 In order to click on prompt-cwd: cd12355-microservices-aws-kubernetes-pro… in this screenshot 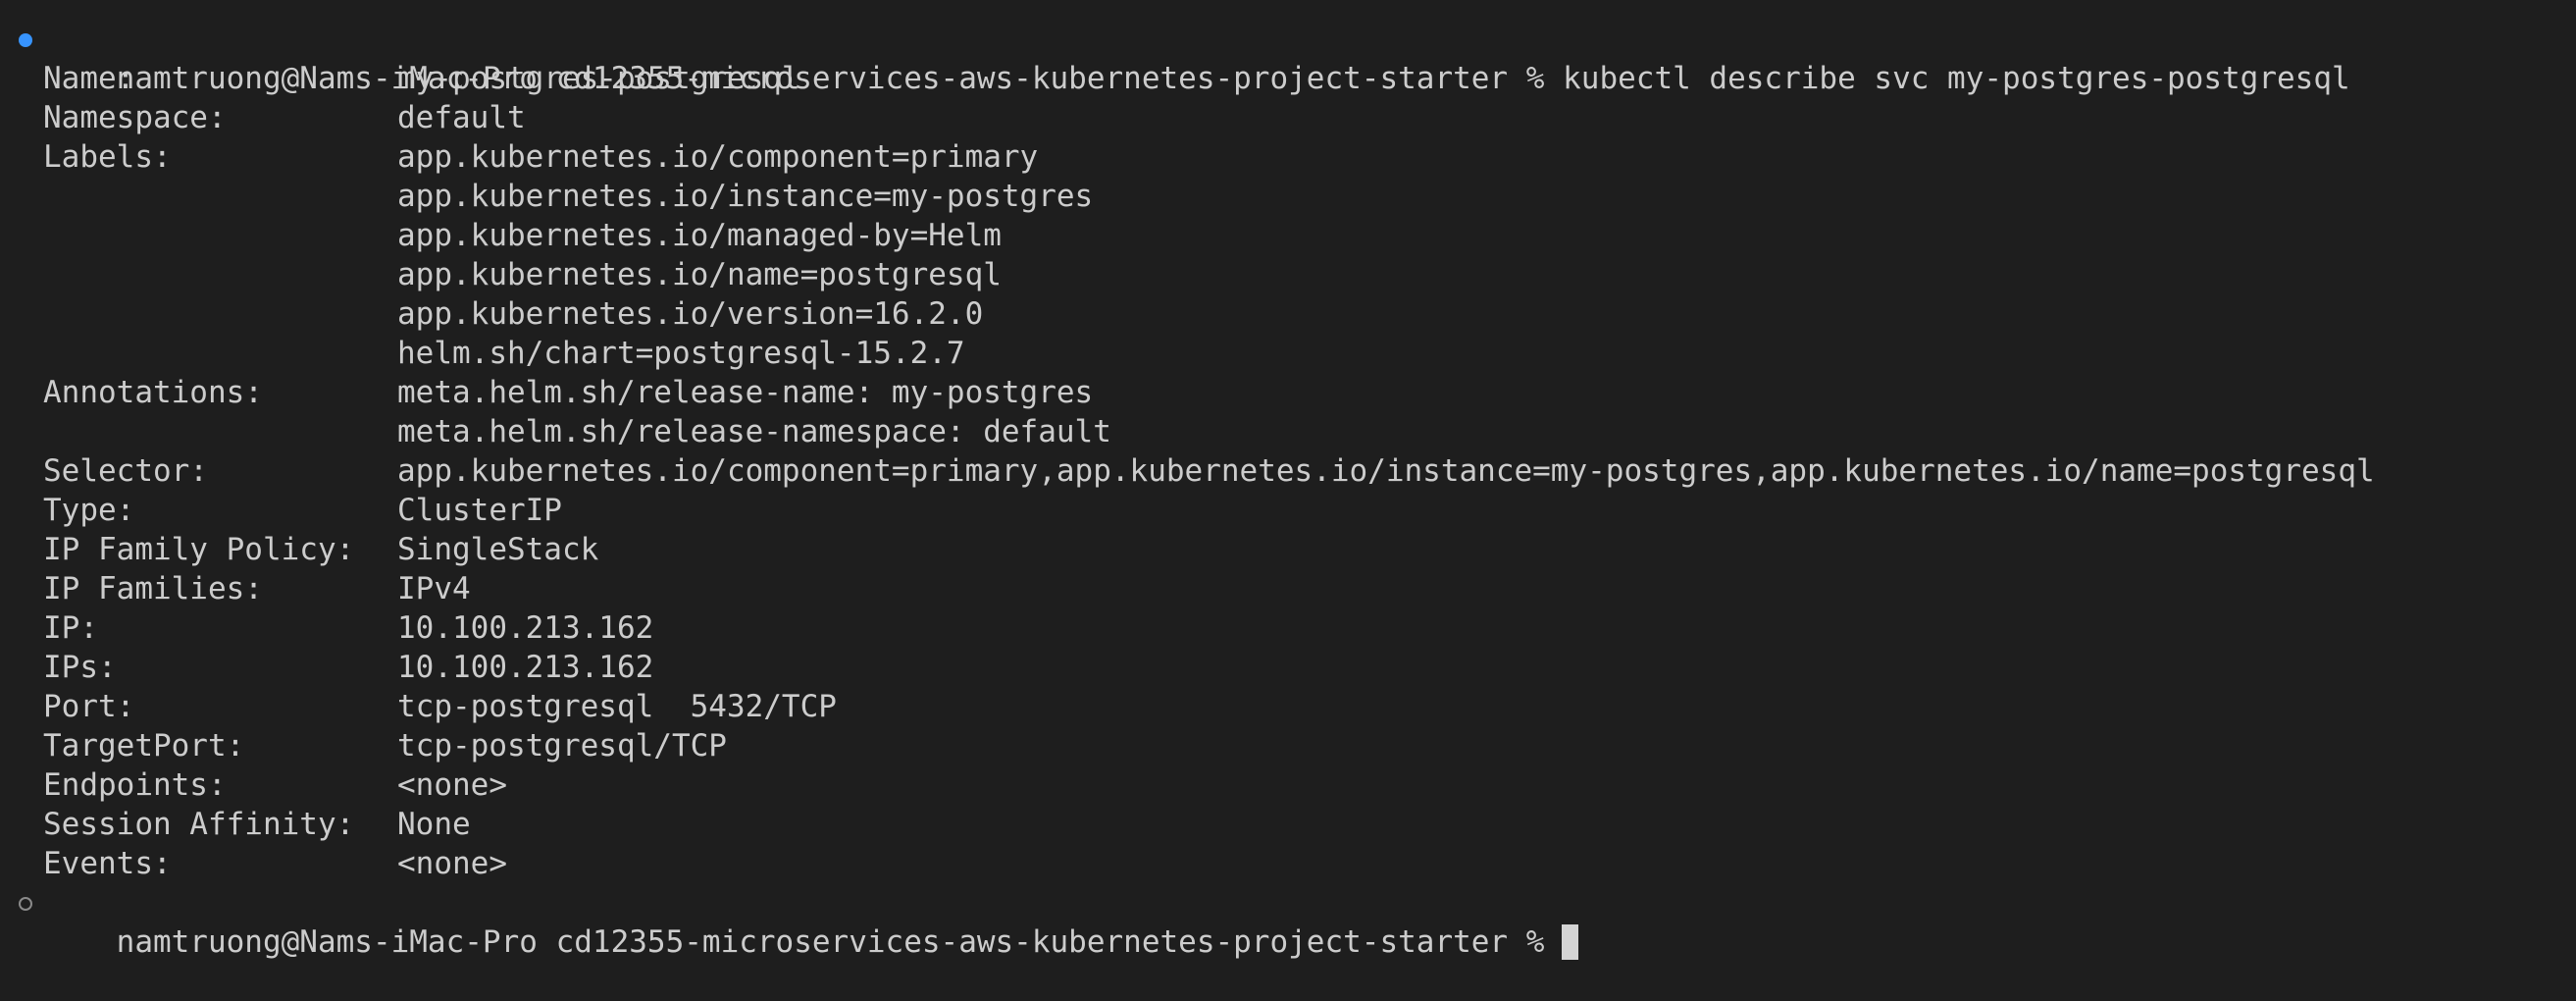, I will do `click(1032, 942)`.